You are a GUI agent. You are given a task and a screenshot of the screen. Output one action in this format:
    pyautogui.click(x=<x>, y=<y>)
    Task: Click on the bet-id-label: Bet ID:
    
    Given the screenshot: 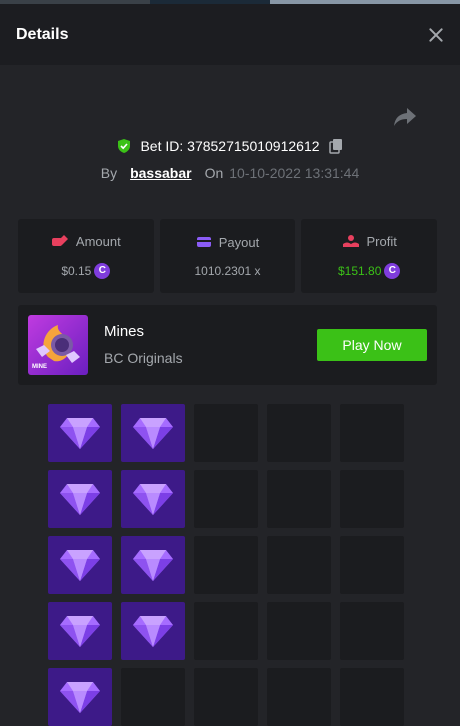 What is the action you would take?
    pyautogui.click(x=162, y=146)
    